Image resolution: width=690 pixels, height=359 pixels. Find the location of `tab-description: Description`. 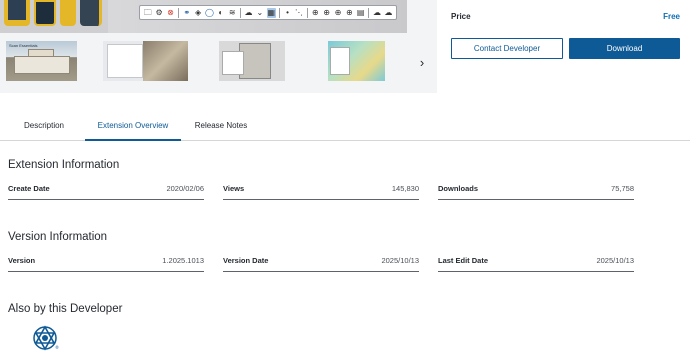

tab-description: Description is located at coordinates (44, 127).